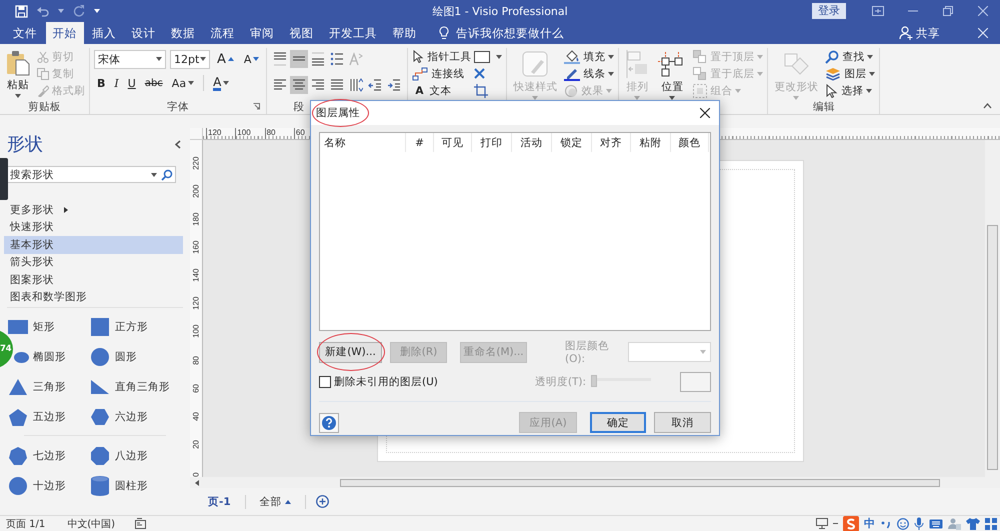 This screenshot has width=1000, height=531. I want to click on shape-label: 圆柱形, so click(131, 486).